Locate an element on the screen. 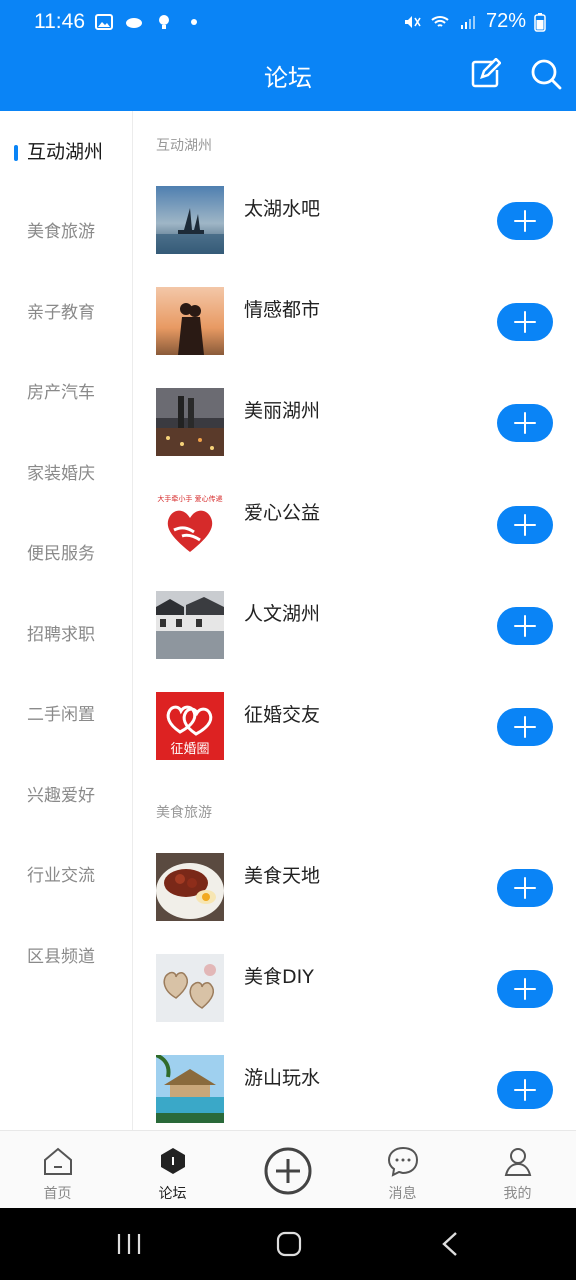  sidebar-item-美食旅游: 美食旅游 is located at coordinates (66, 232).